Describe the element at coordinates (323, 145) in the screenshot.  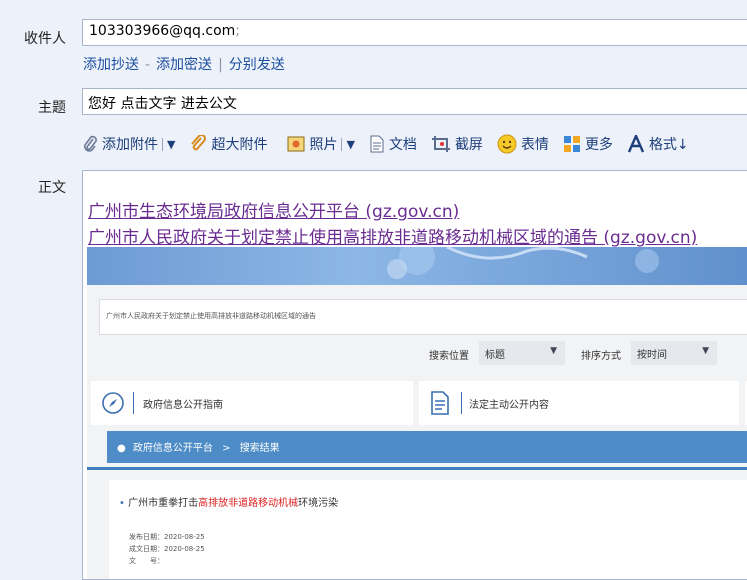
I see `photo-label: 照片` at that location.